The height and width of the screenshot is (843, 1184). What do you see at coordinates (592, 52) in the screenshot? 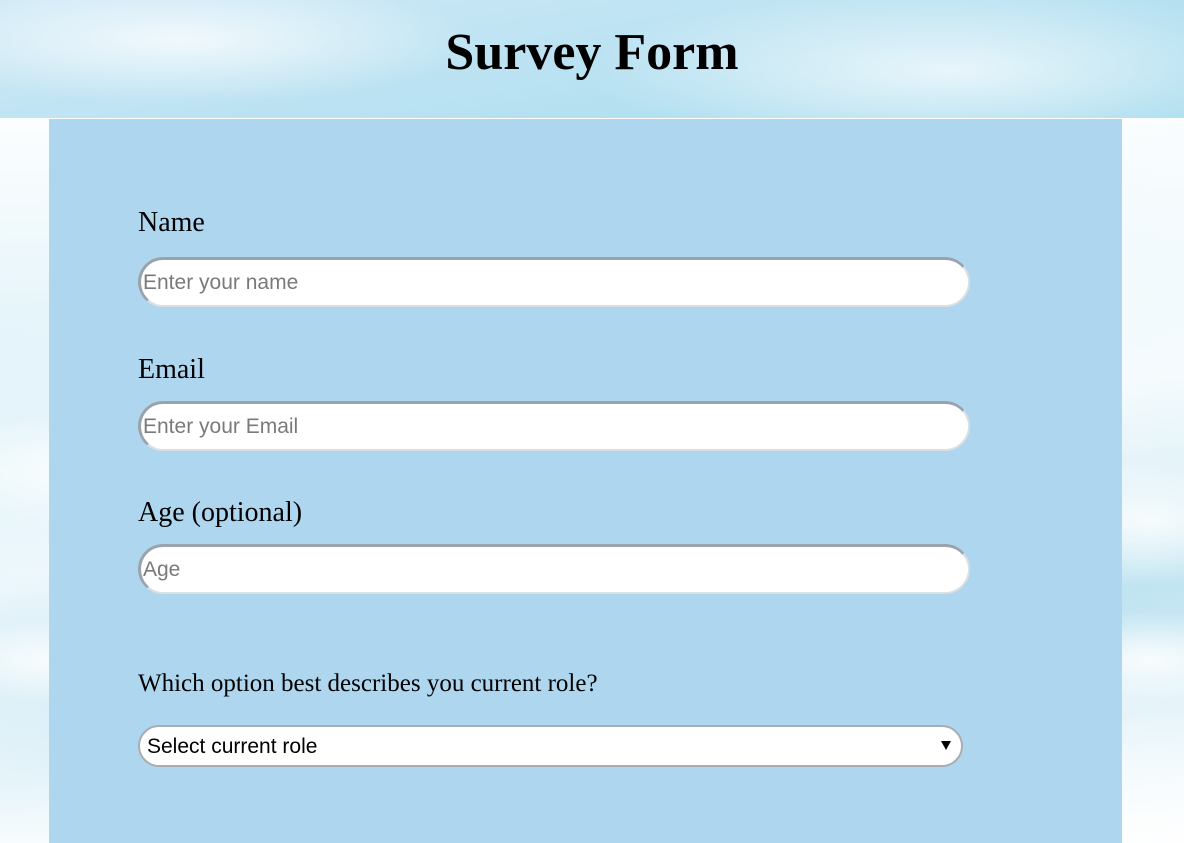
I see `page-title: Survey Form` at bounding box center [592, 52].